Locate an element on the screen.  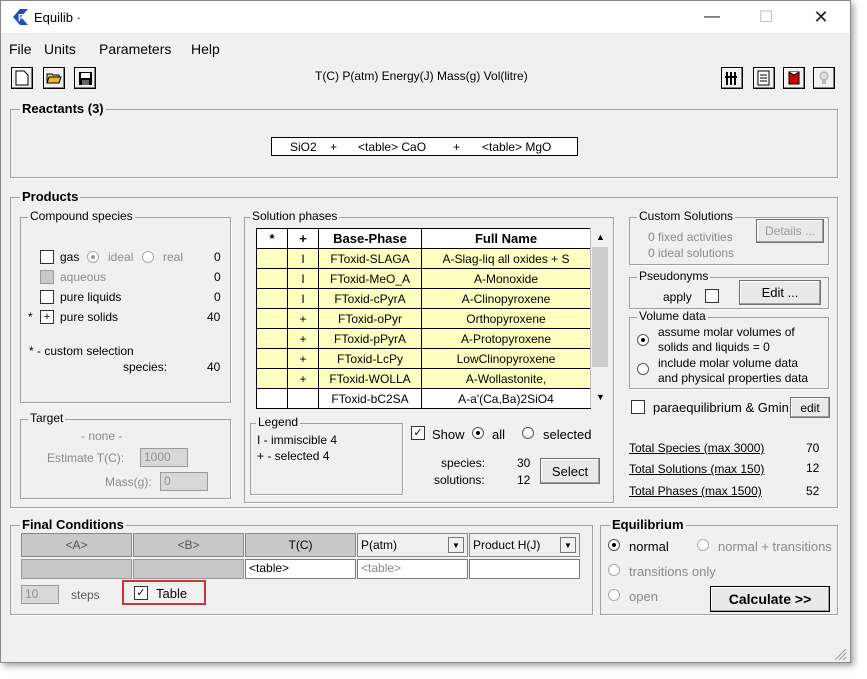
tips-button is located at coordinates (824, 78).